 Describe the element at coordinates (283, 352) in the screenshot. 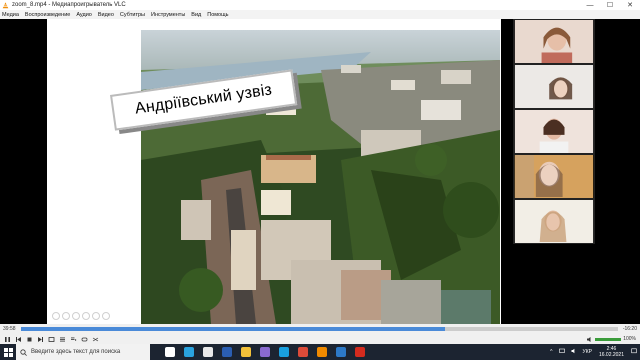

I see `skype-icon` at that location.